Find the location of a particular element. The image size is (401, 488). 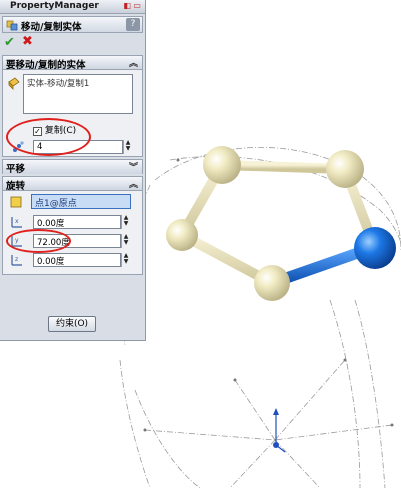

ok-cancel-row: ✔ ✖ is located at coordinates (72, 43).